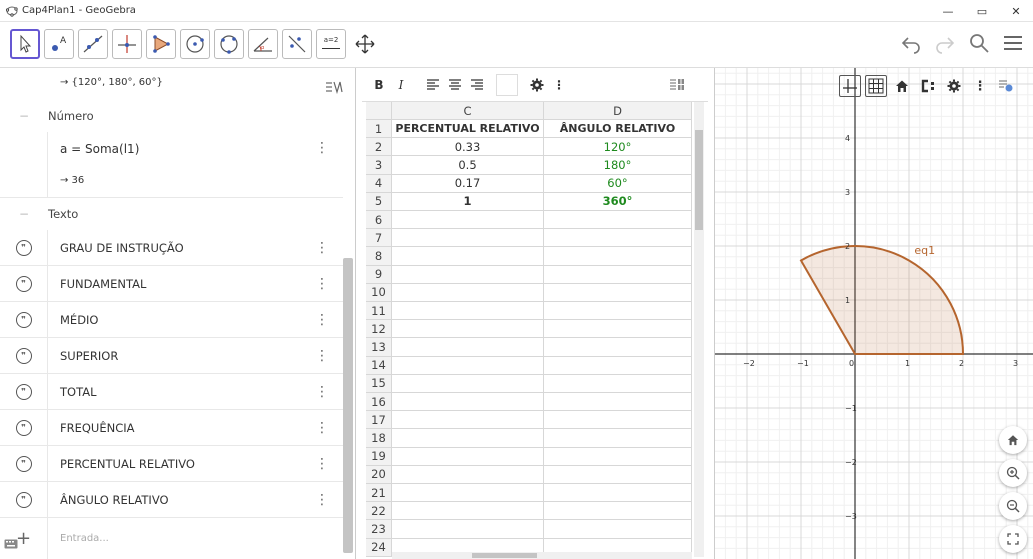 The height and width of the screenshot is (559, 1033). I want to click on cell-d10, so click(618, 292).